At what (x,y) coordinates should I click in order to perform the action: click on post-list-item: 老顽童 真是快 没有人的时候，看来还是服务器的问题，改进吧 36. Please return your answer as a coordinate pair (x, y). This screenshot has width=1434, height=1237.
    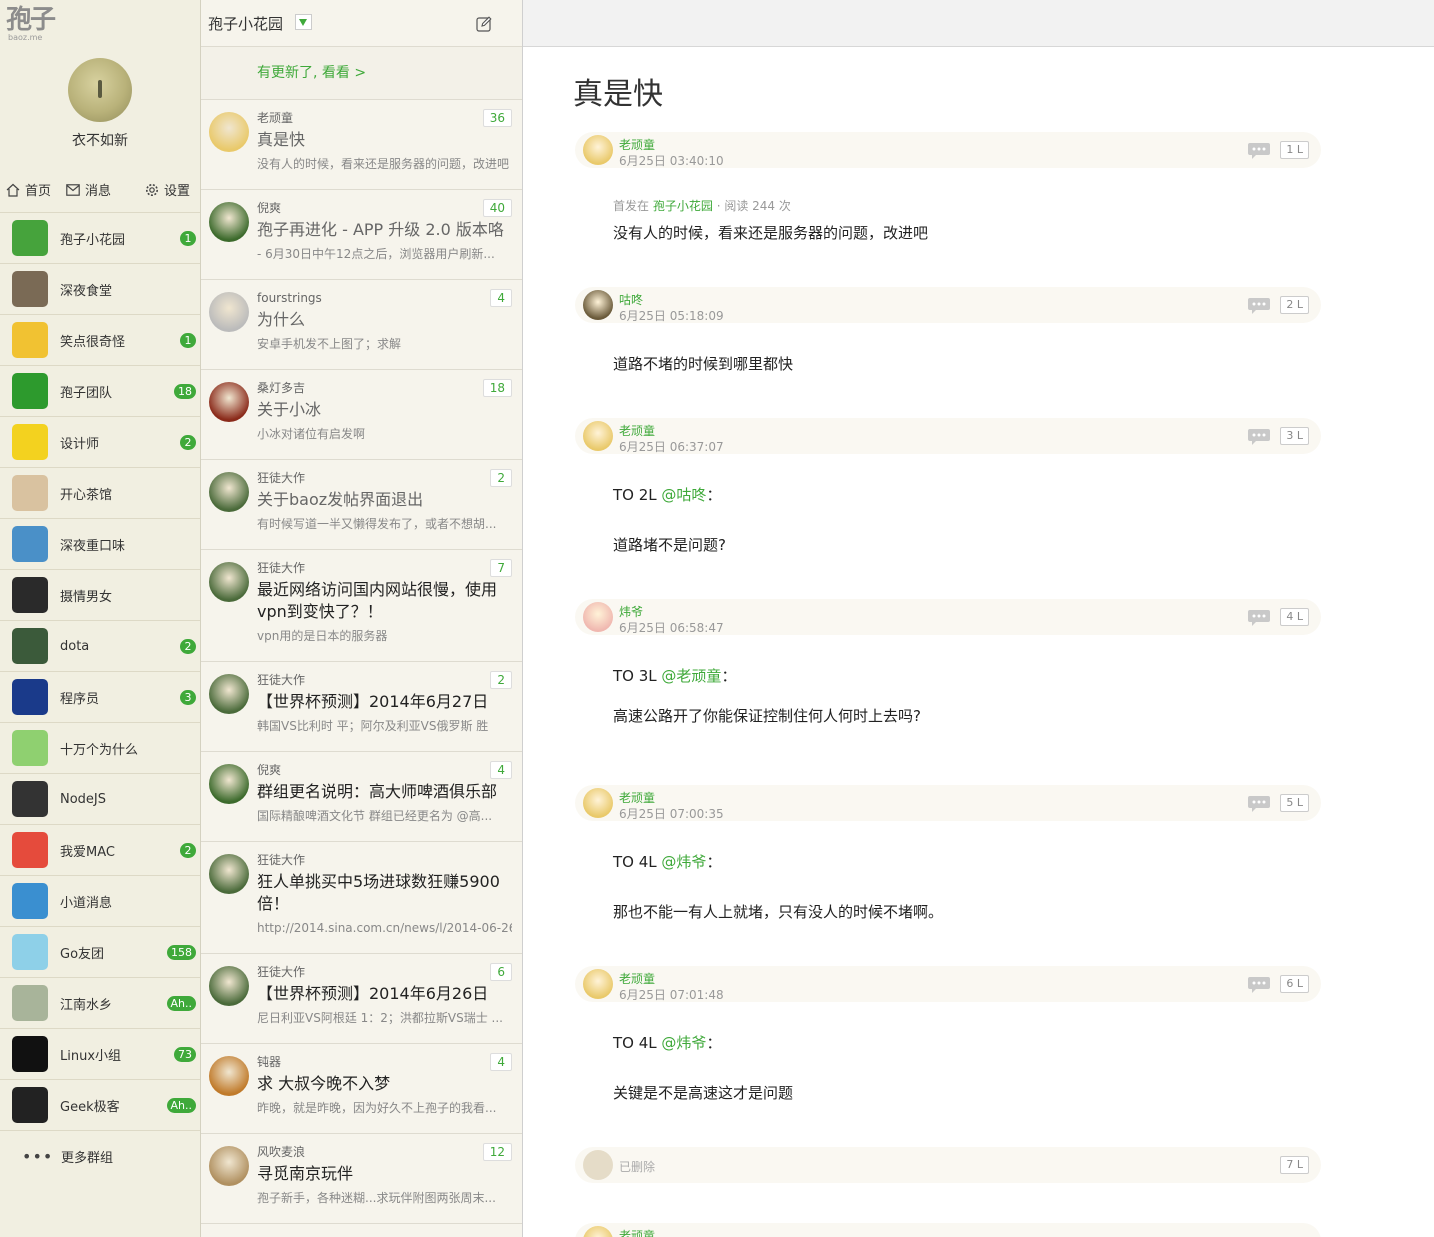
    Looking at the image, I should click on (361, 145).